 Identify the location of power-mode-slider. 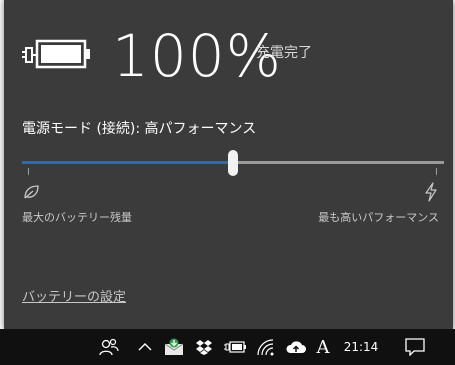
(233, 165).